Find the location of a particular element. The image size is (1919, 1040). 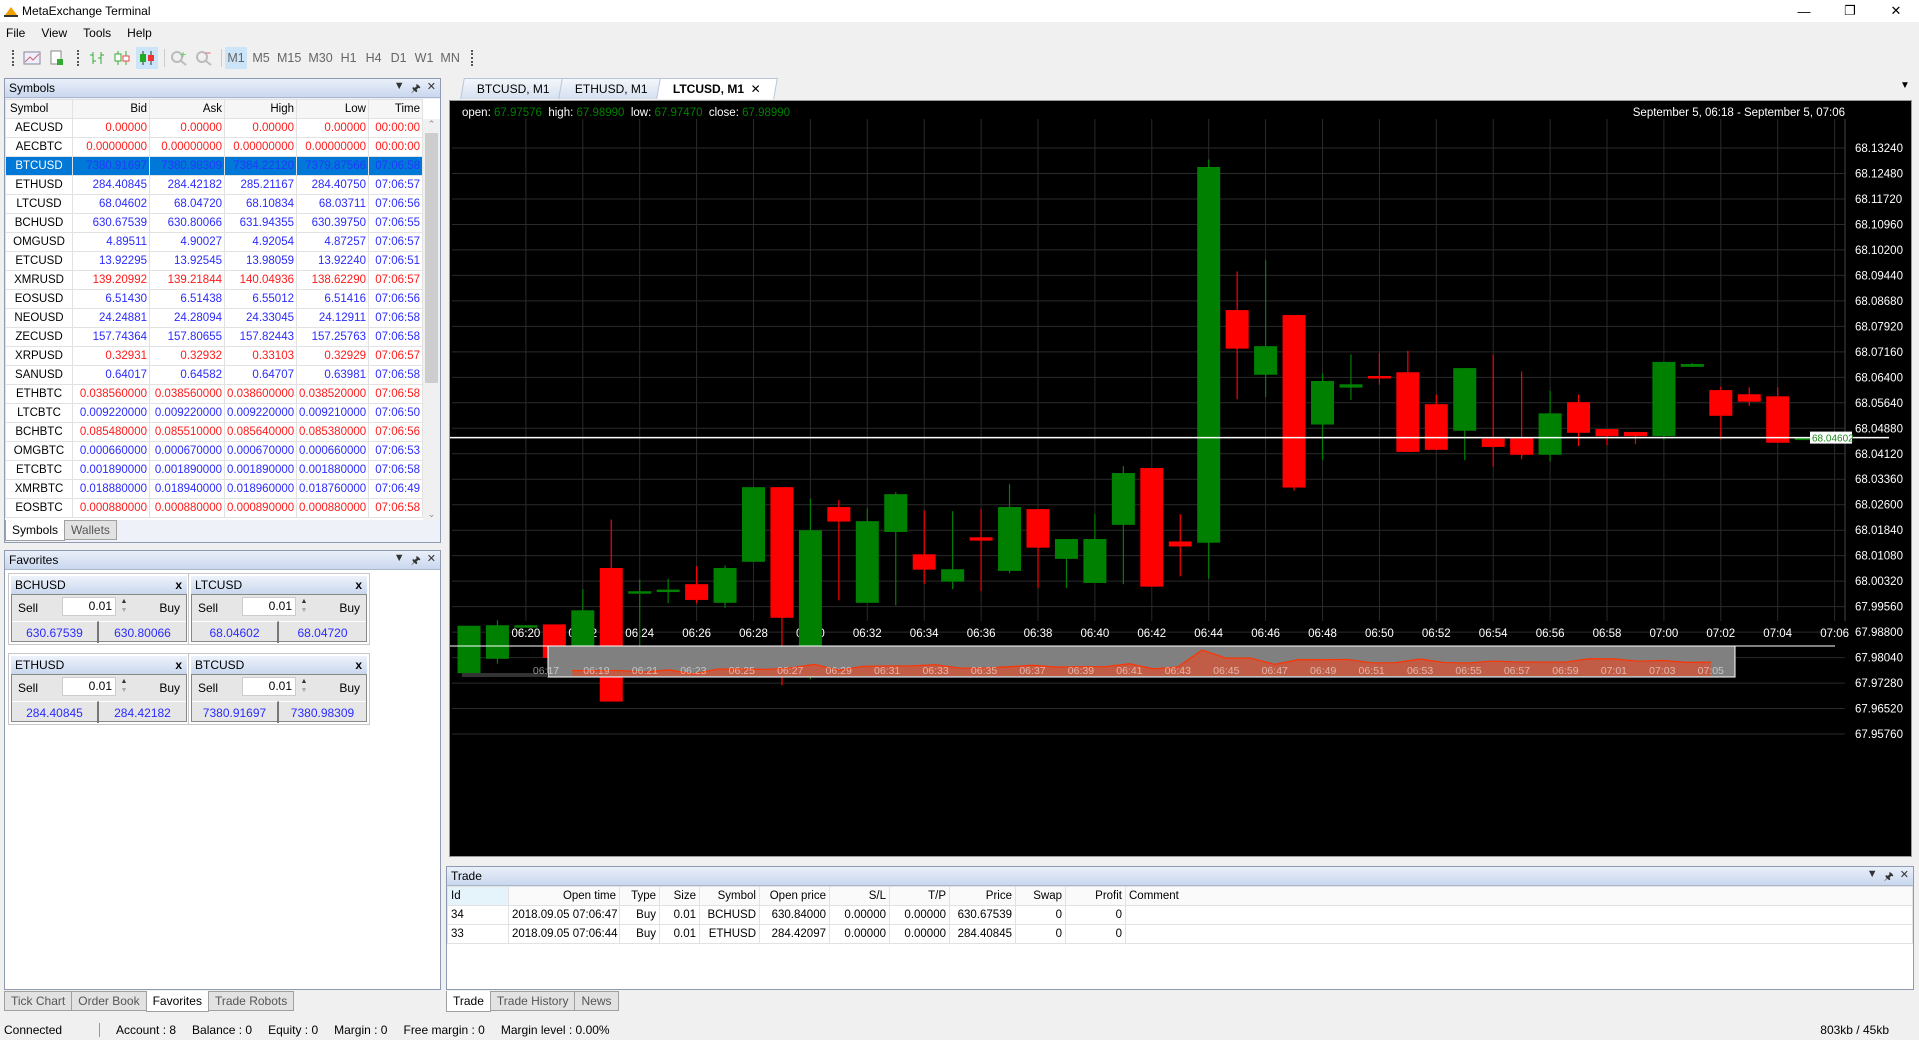

tab-wallets: Wallets is located at coordinates (90, 530).